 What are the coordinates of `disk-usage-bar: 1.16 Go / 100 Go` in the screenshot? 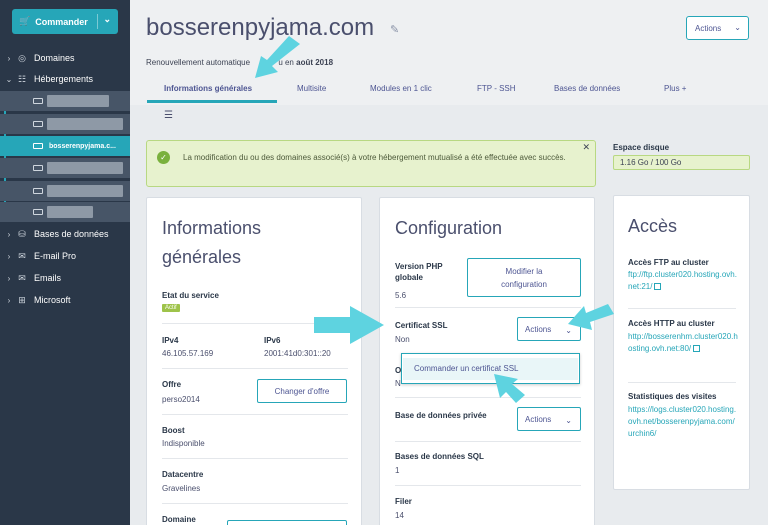 It's located at (681, 162).